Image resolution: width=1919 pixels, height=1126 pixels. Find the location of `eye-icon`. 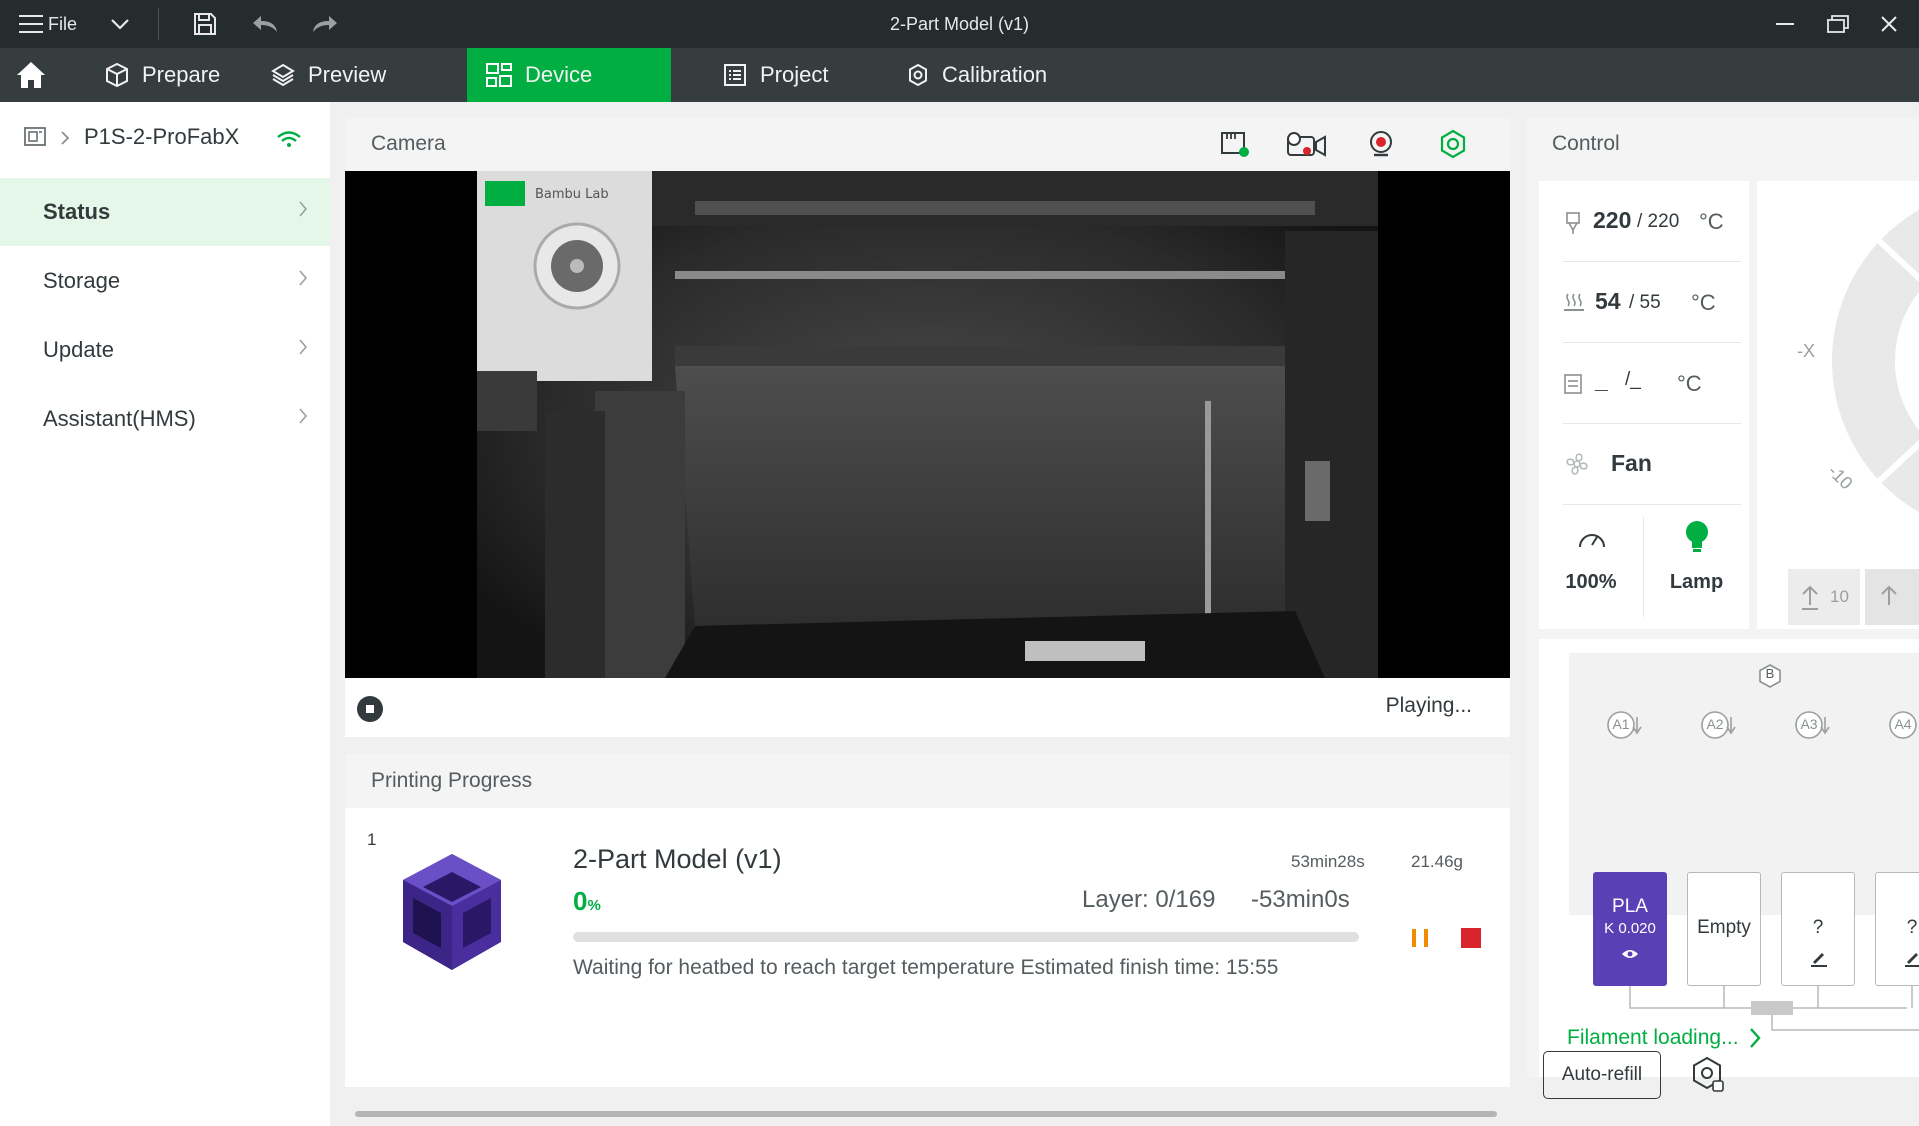

eye-icon is located at coordinates (1630, 954).